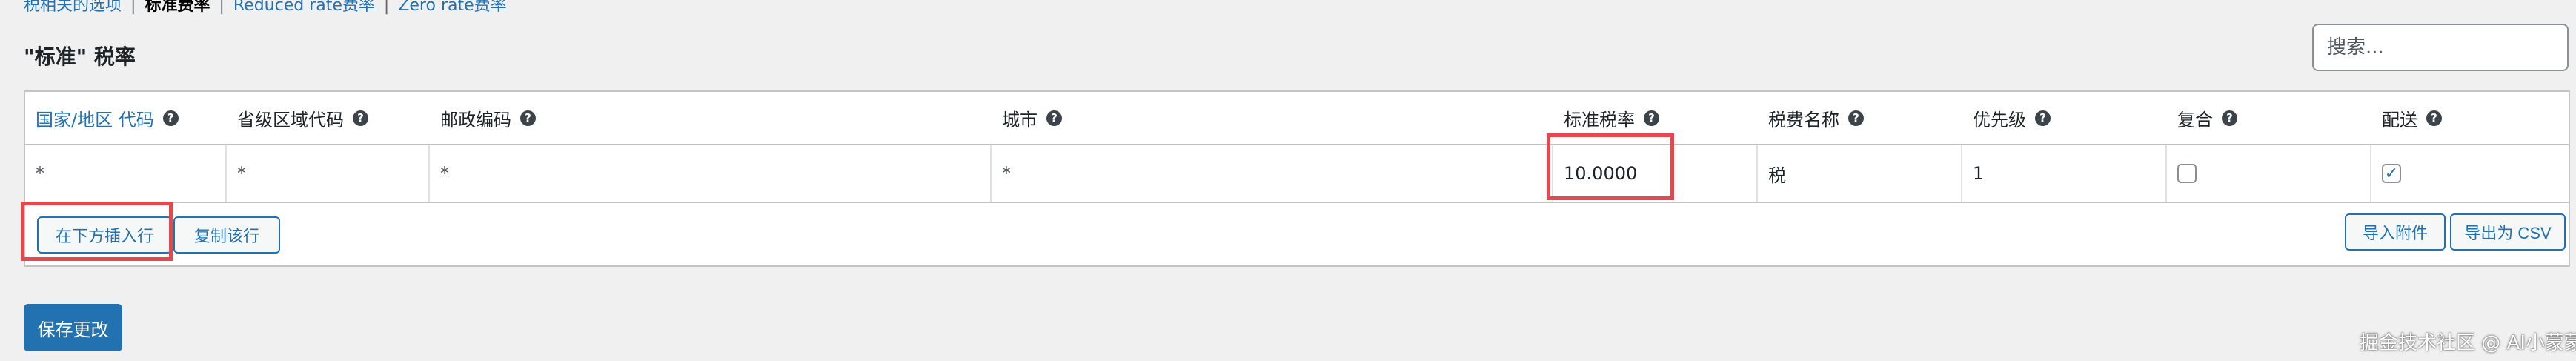 Image resolution: width=2576 pixels, height=361 pixels. What do you see at coordinates (2195, 119) in the screenshot?
I see `header-label: 复合` at bounding box center [2195, 119].